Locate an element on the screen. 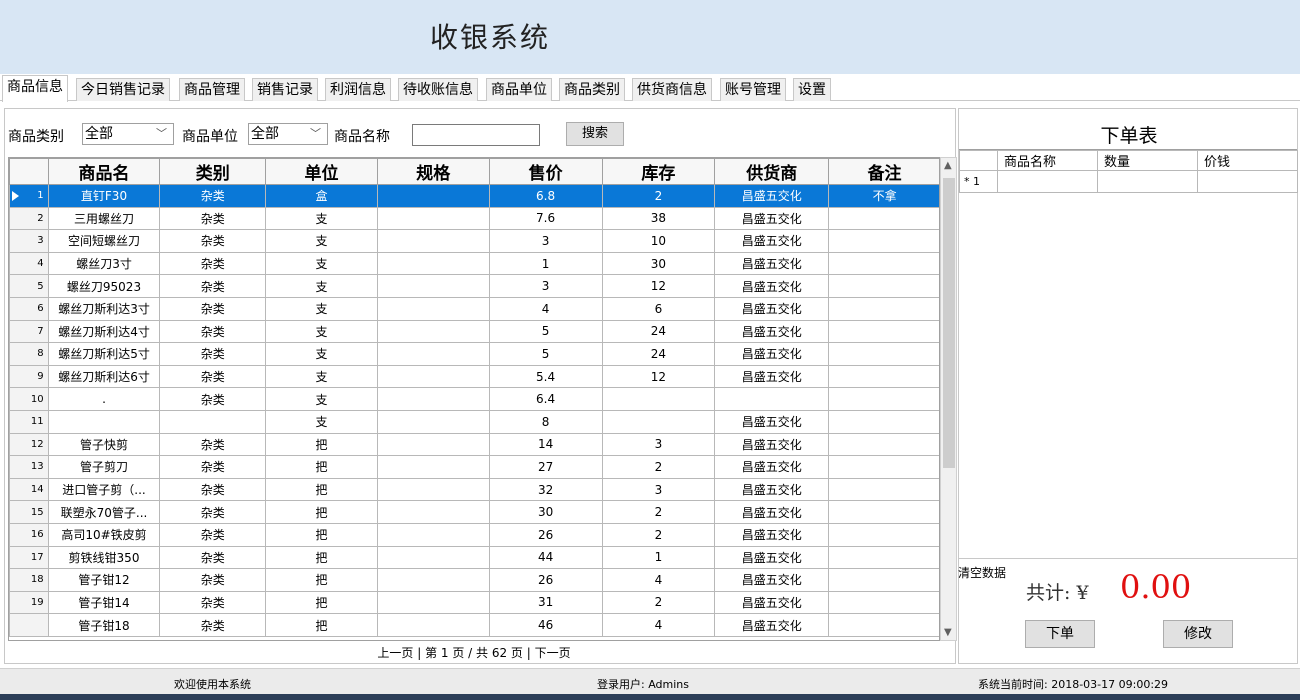  table-row: 7 螺丝刀斯利达4寸 杂类支 5 24 昌盛五交化 is located at coordinates (474, 331).